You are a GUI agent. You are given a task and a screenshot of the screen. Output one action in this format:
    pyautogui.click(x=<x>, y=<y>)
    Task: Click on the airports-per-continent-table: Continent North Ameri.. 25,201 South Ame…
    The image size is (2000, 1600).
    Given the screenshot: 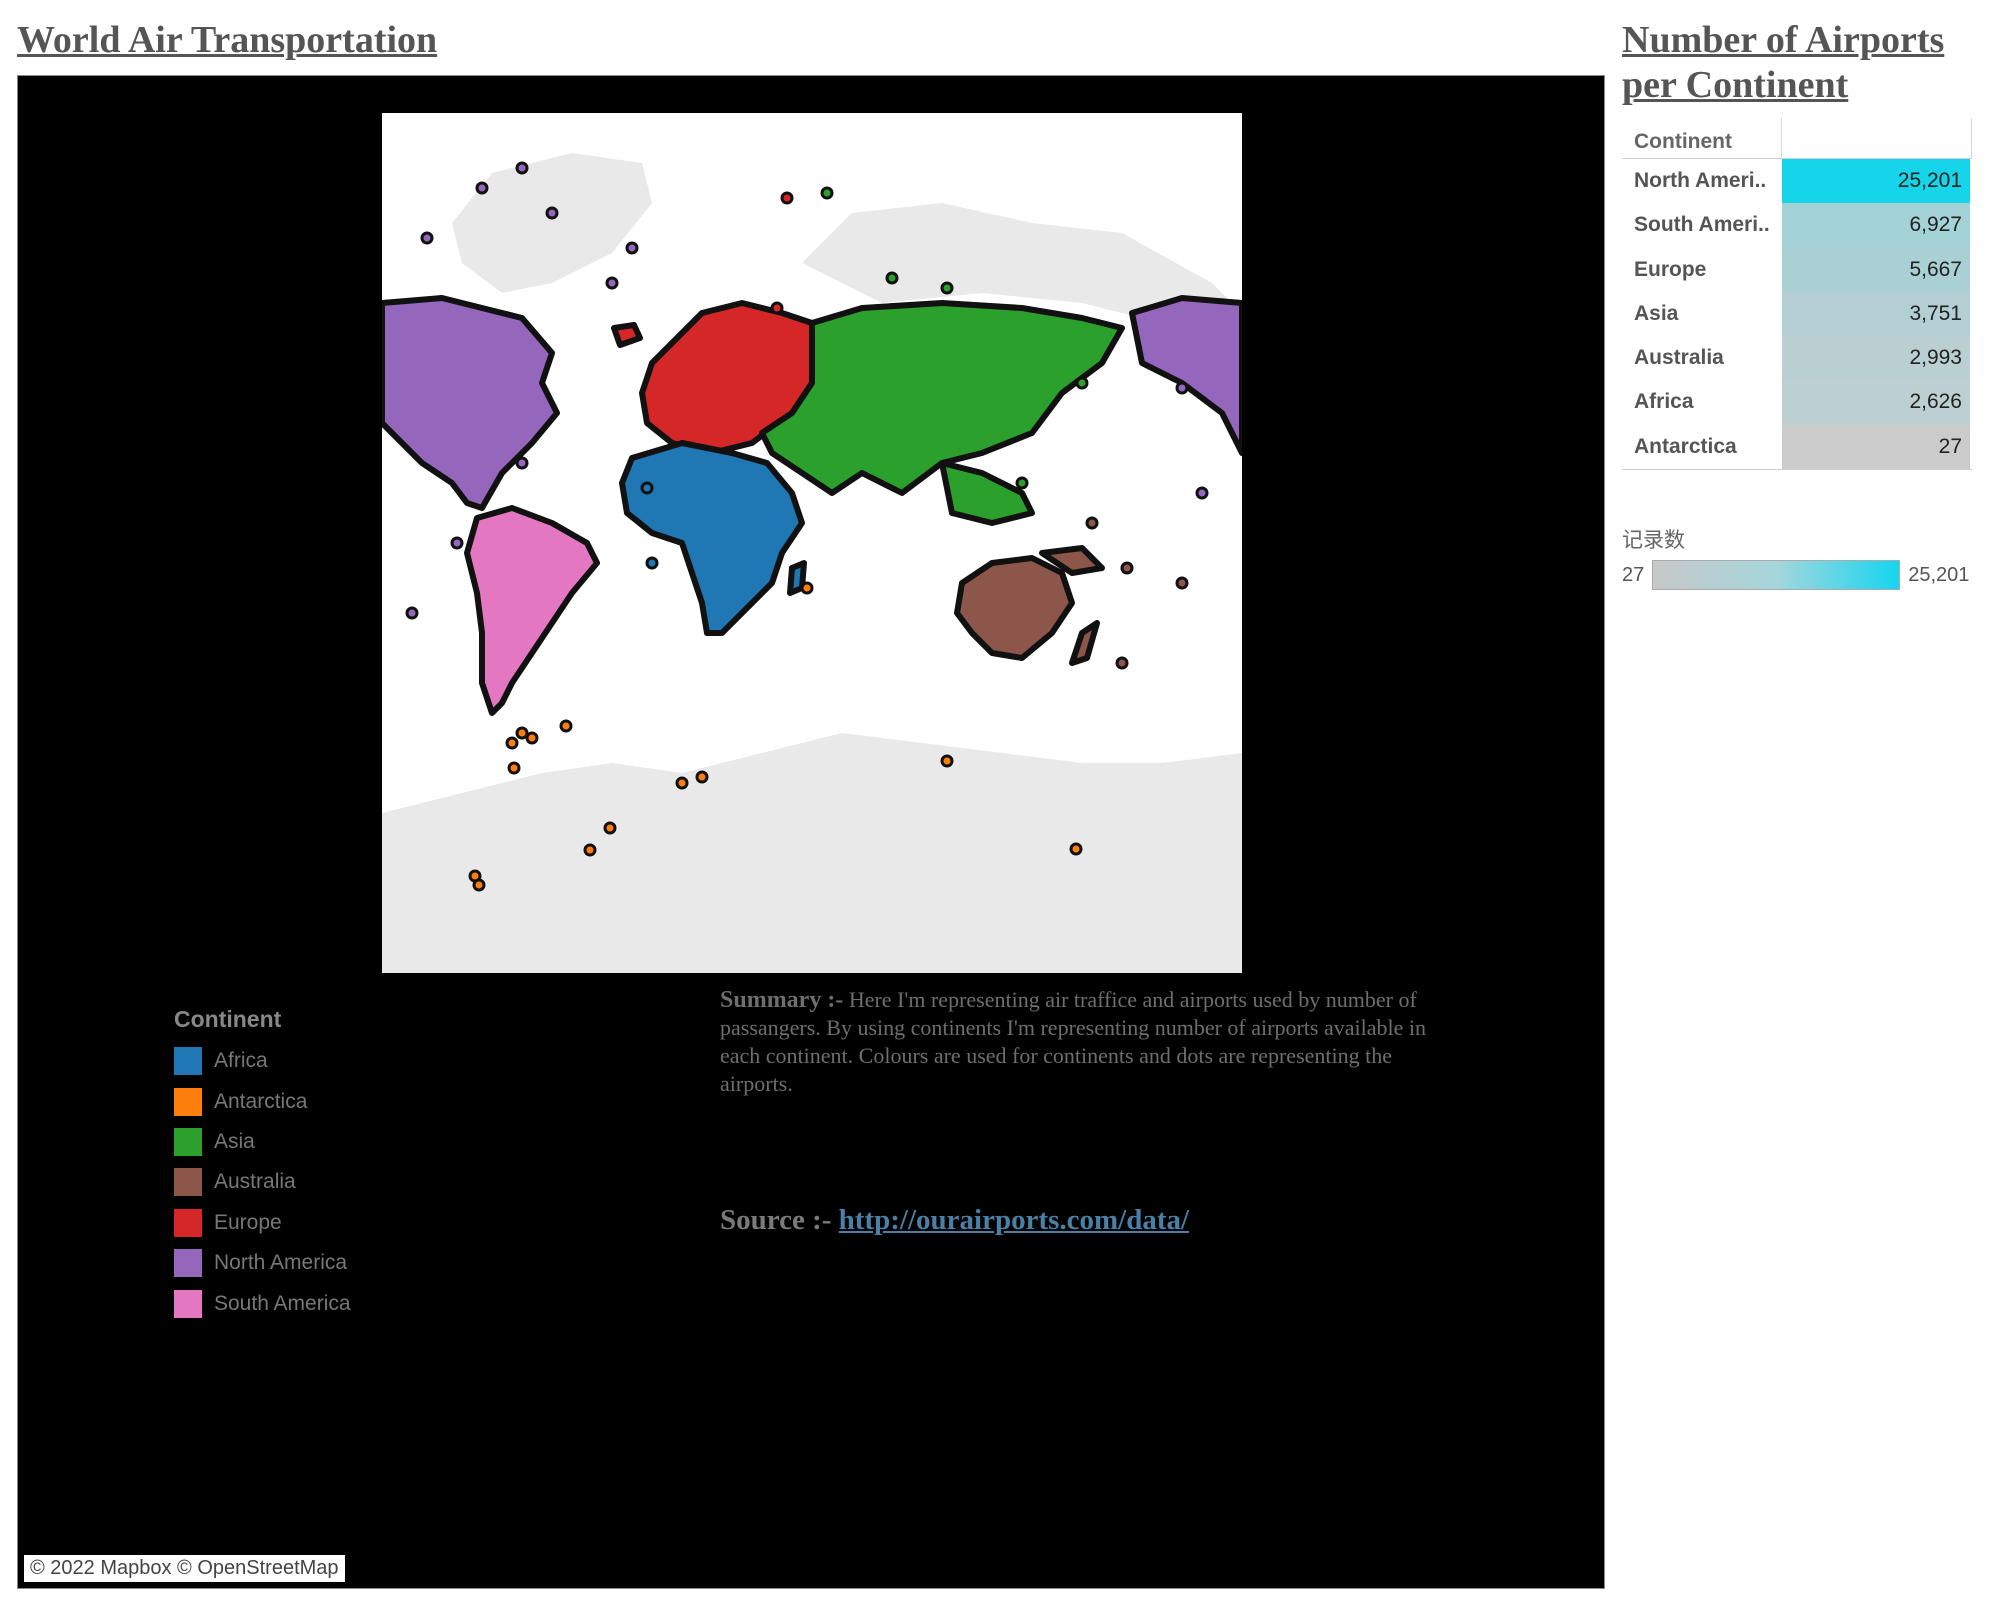 What is the action you would take?
    pyautogui.click(x=1797, y=294)
    